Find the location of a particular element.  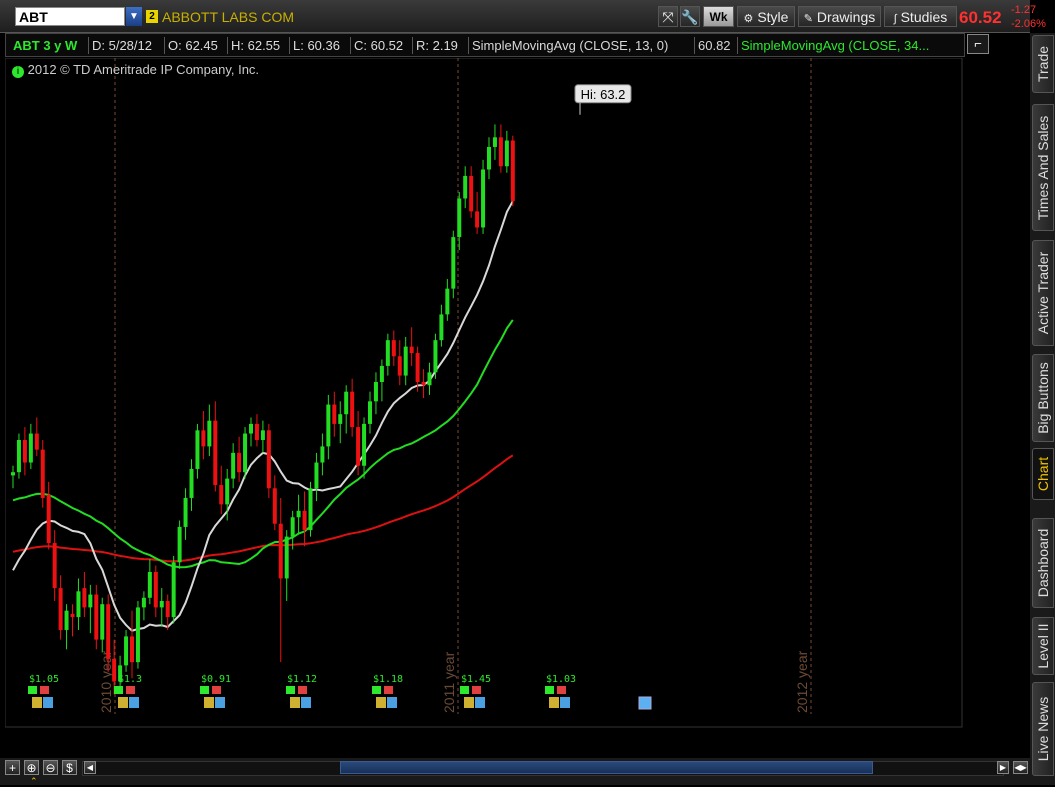

zoom-in-icon: ⊕ is located at coordinates (31, 767).